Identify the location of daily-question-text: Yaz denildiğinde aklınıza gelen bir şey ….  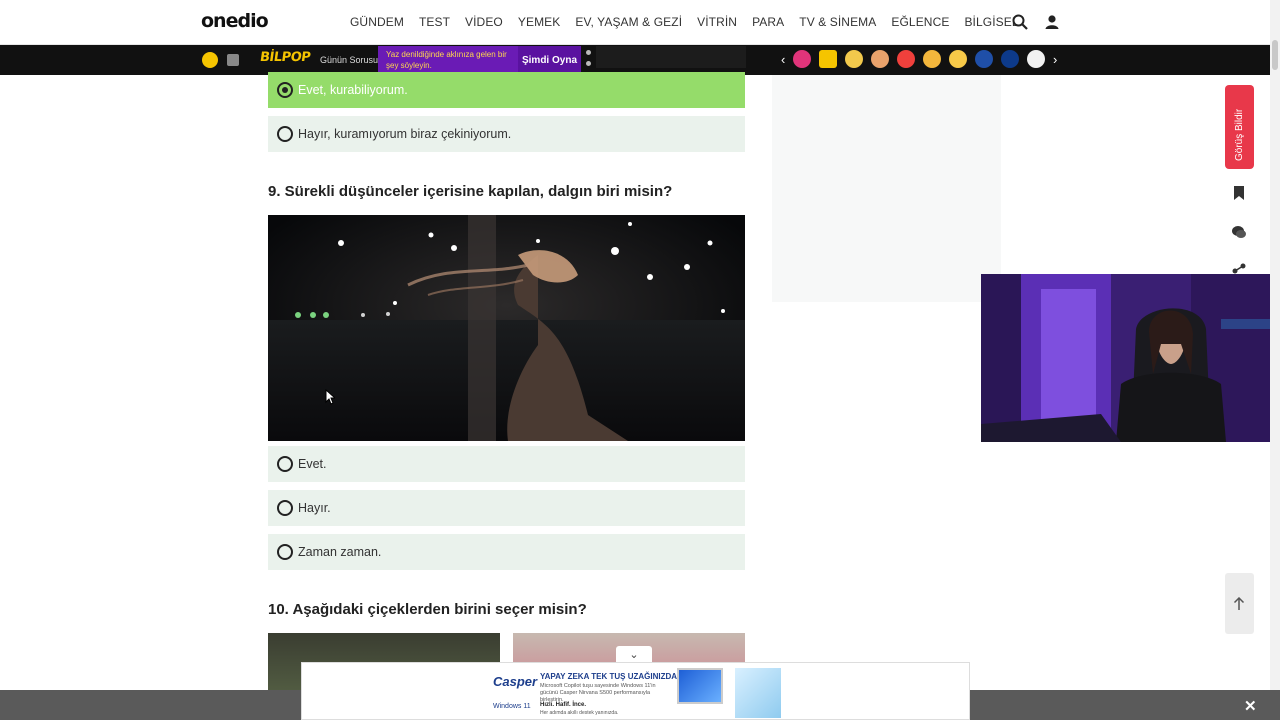
(448, 60).